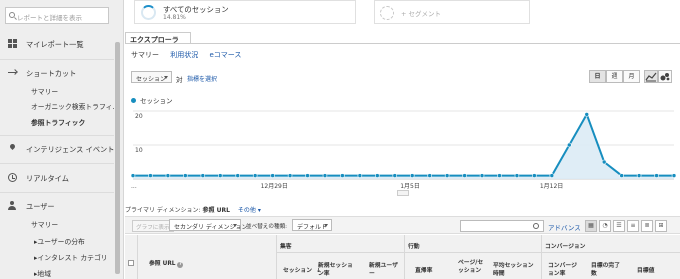 The image size is (680, 279). What do you see at coordinates (403, 193) in the screenshot?
I see `chart-resize-handle` at bounding box center [403, 193].